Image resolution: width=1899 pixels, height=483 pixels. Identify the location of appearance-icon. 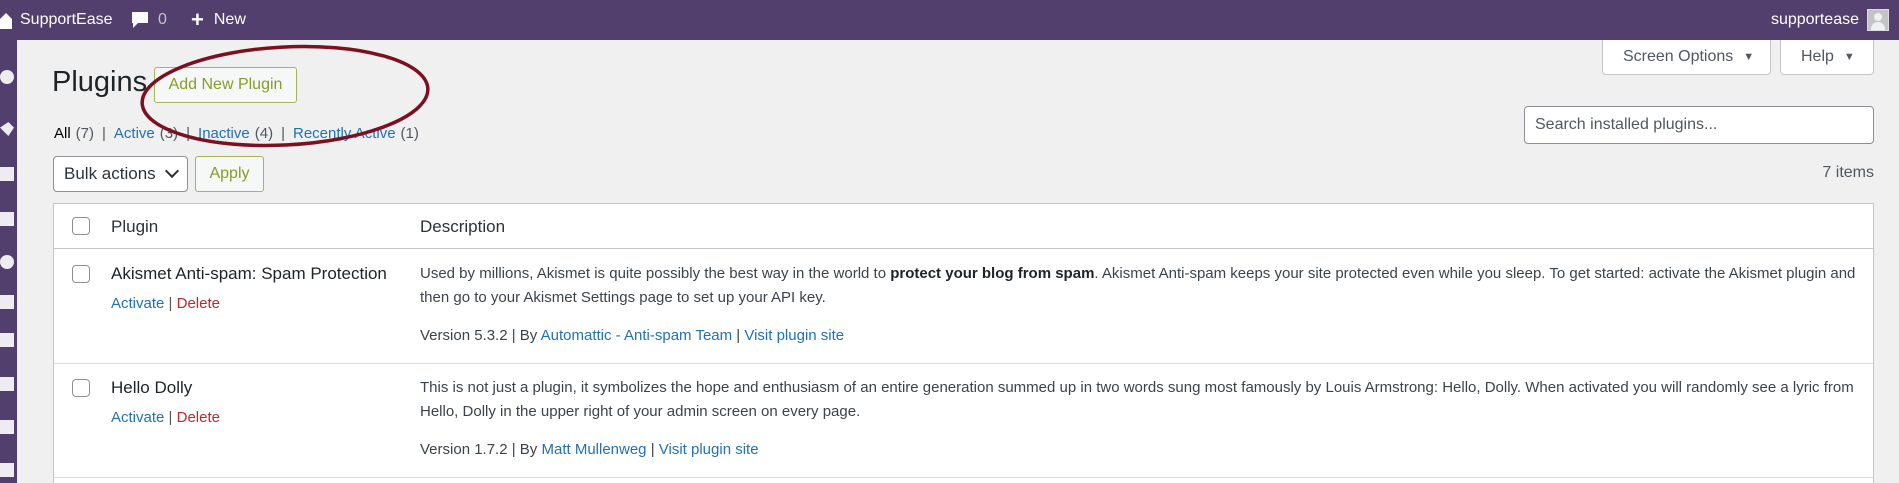
(7, 302).